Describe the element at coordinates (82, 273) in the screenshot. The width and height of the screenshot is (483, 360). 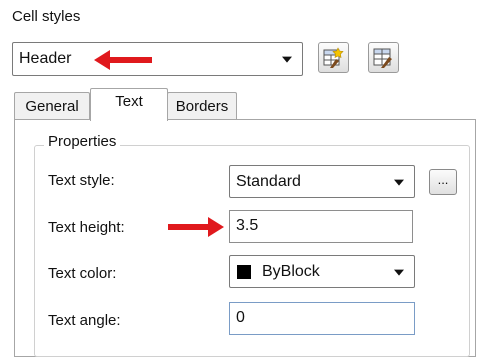
I see `text-color-label: Text color:` at that location.